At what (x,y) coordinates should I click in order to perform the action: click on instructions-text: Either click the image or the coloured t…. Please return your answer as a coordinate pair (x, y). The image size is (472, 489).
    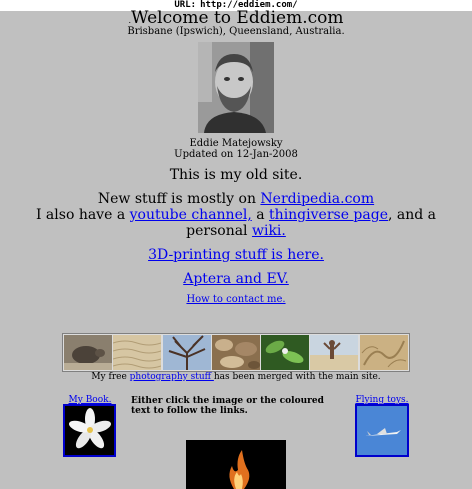
    Looking at the image, I should click on (227, 406).